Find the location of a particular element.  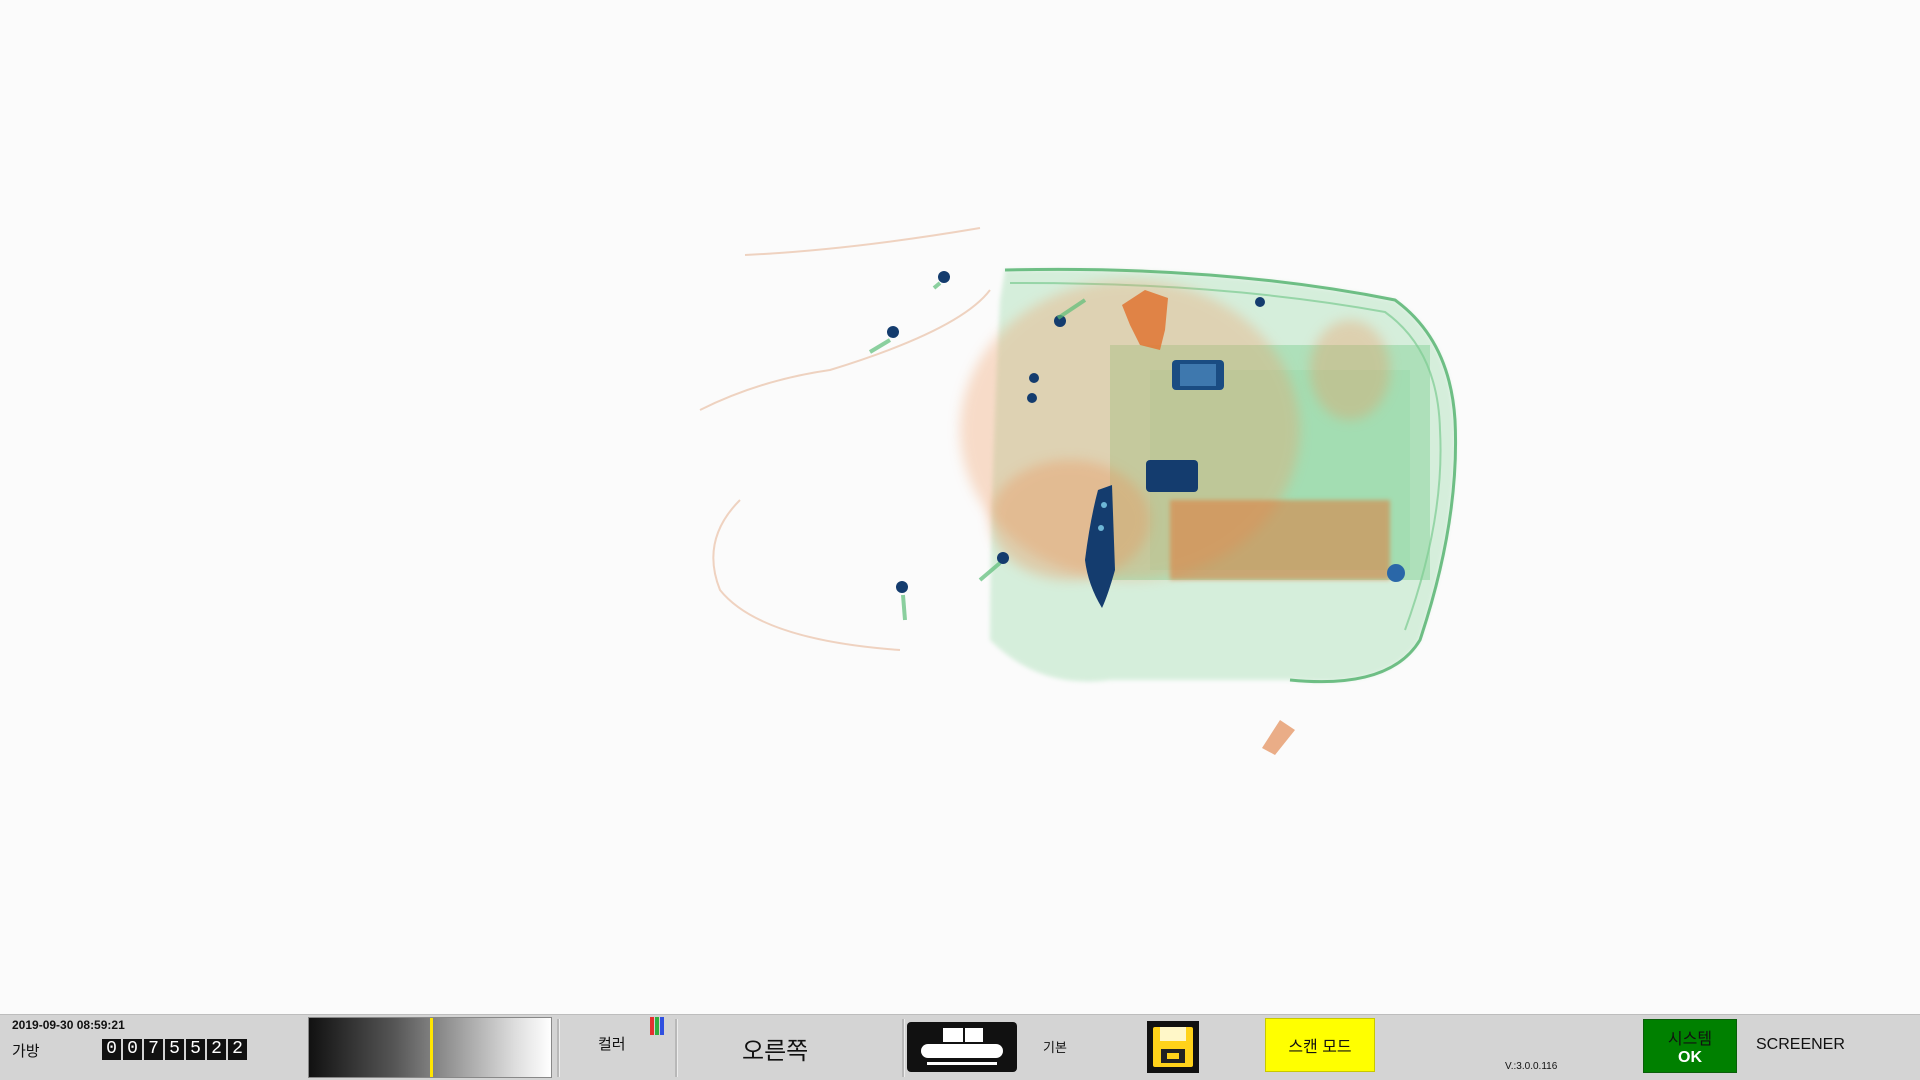

scan-datetime: 2019-09-30 08:59:21 is located at coordinates (68, 1025).